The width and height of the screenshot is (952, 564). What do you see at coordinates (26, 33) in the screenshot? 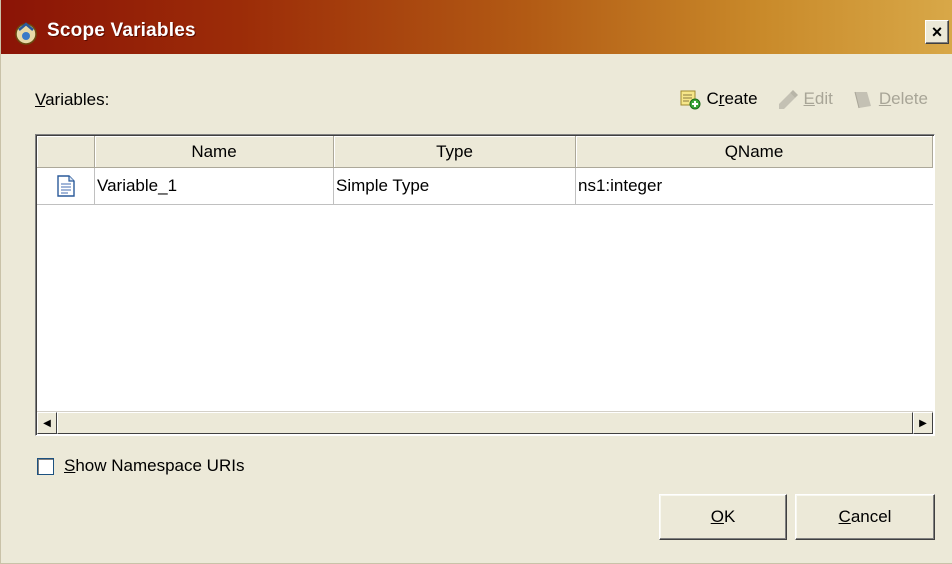
I see `scope-app-icon` at bounding box center [26, 33].